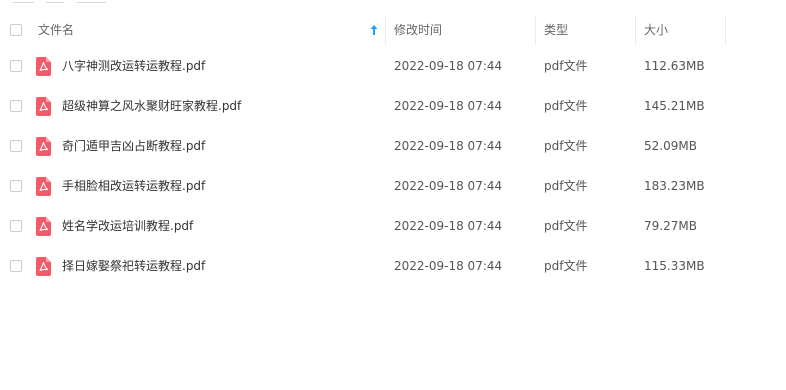 This screenshot has height=390, width=786. I want to click on file-size: 112.63MB, so click(674, 66).